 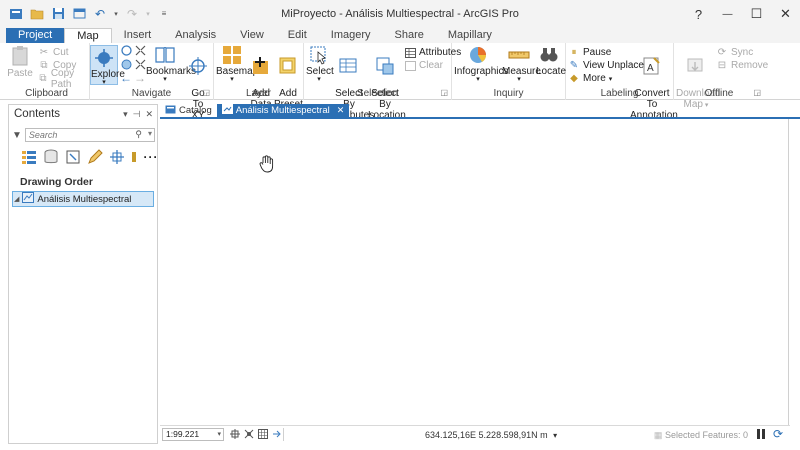 I want to click on pause-drawing-button, so click(x=762, y=434).